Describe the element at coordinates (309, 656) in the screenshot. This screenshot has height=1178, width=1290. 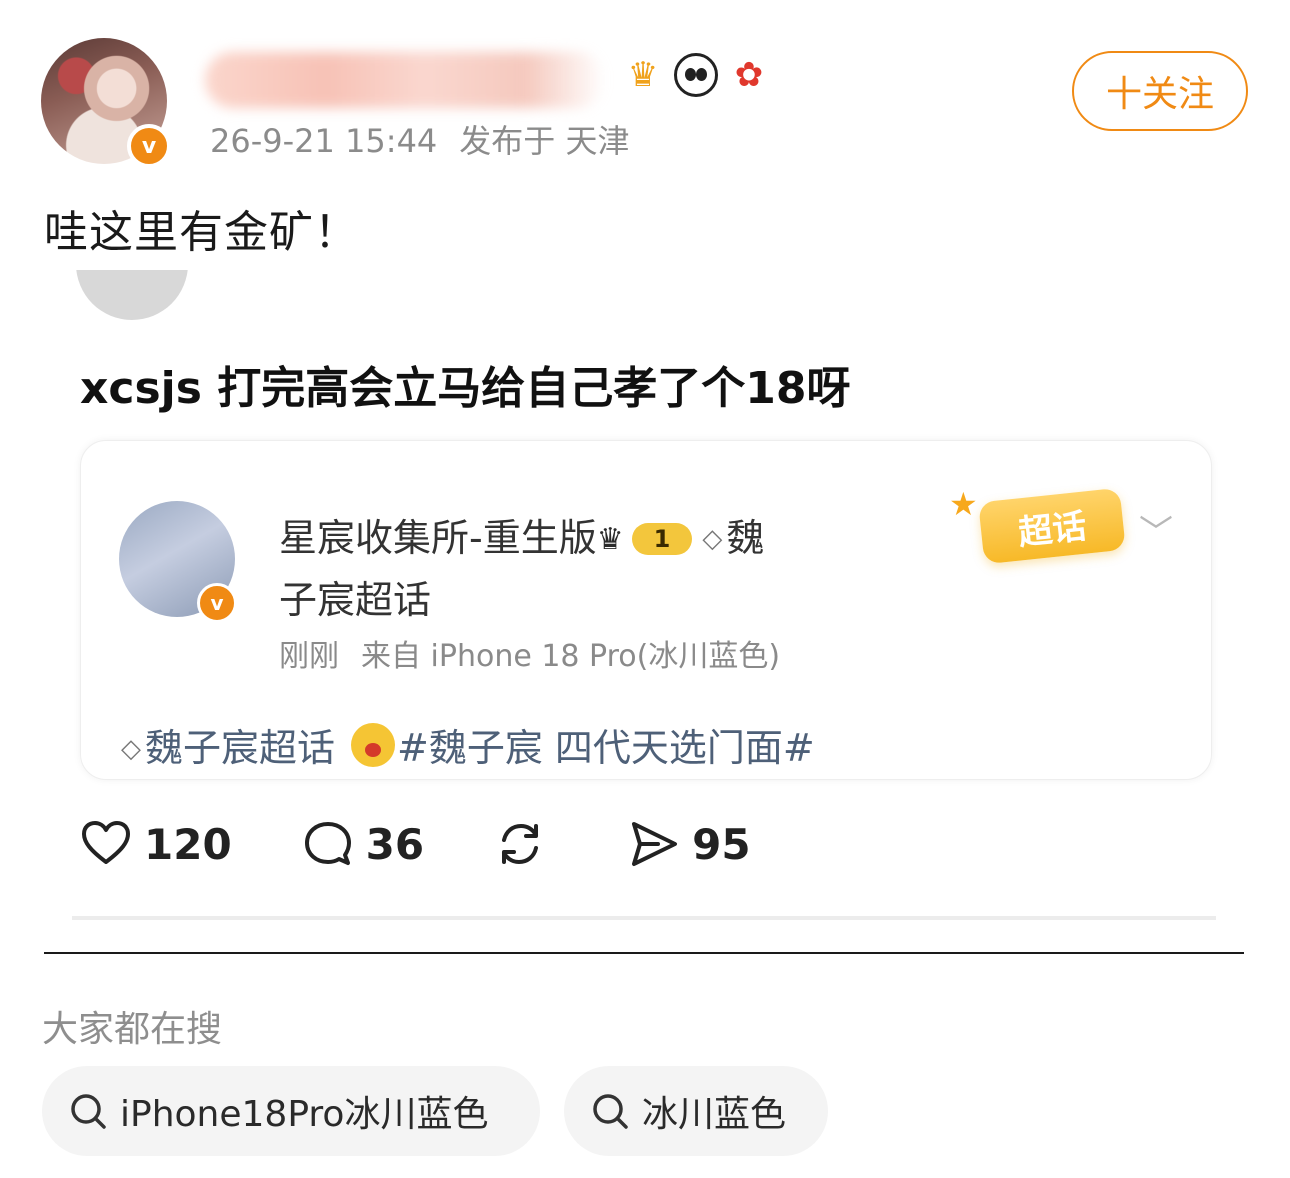
I see `card-time: 刚刚` at that location.